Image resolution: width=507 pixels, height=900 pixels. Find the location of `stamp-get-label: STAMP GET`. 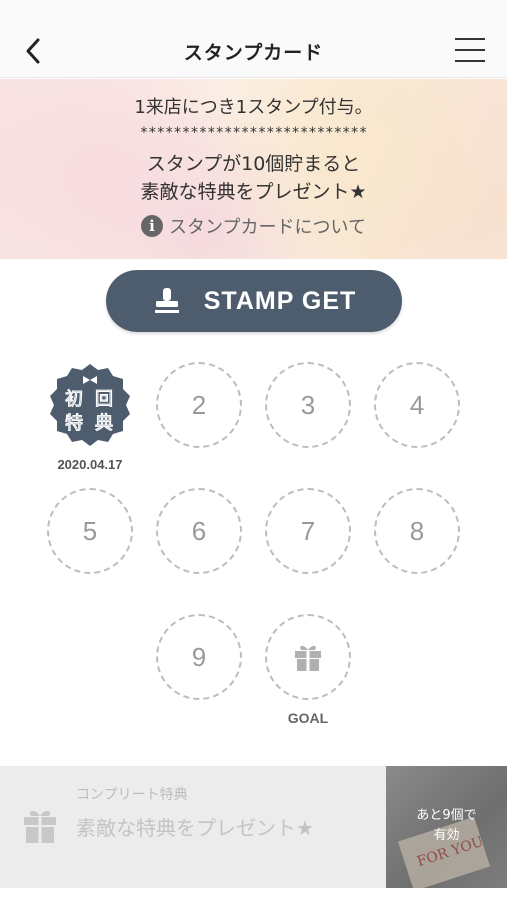

stamp-get-label: STAMP GET is located at coordinates (280, 300).